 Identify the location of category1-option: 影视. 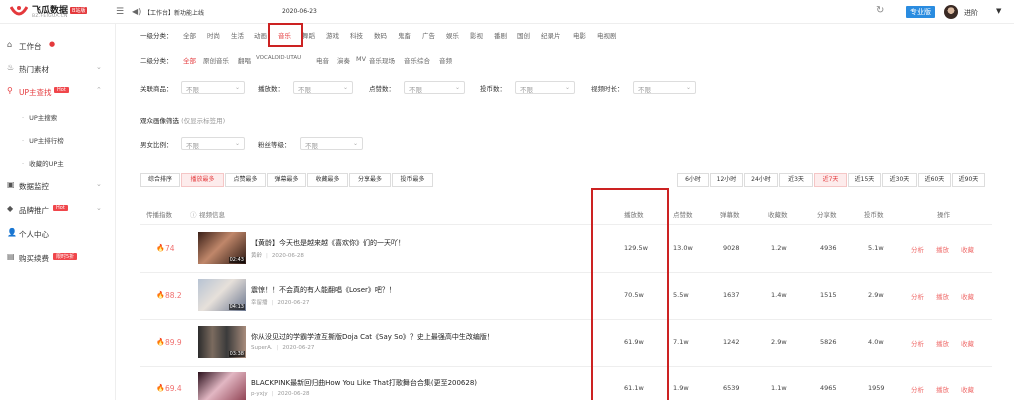
(476, 35).